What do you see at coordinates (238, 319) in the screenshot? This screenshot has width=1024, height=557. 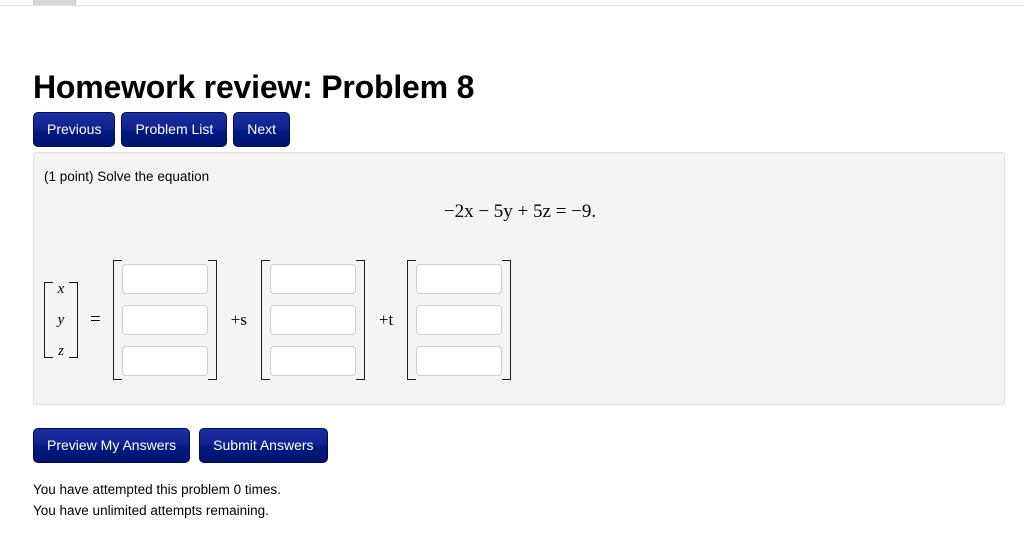 I see `operator-plus-s: +s` at bounding box center [238, 319].